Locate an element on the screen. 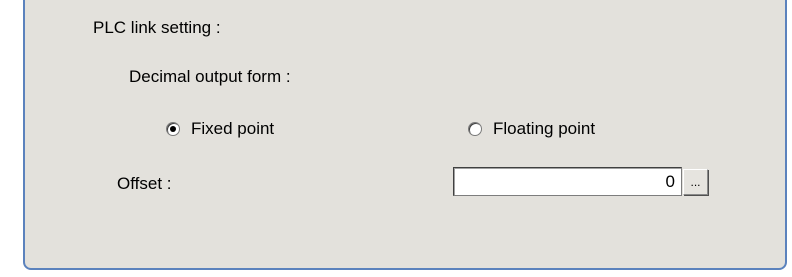  radio-selected-icon is located at coordinates (173, 129).